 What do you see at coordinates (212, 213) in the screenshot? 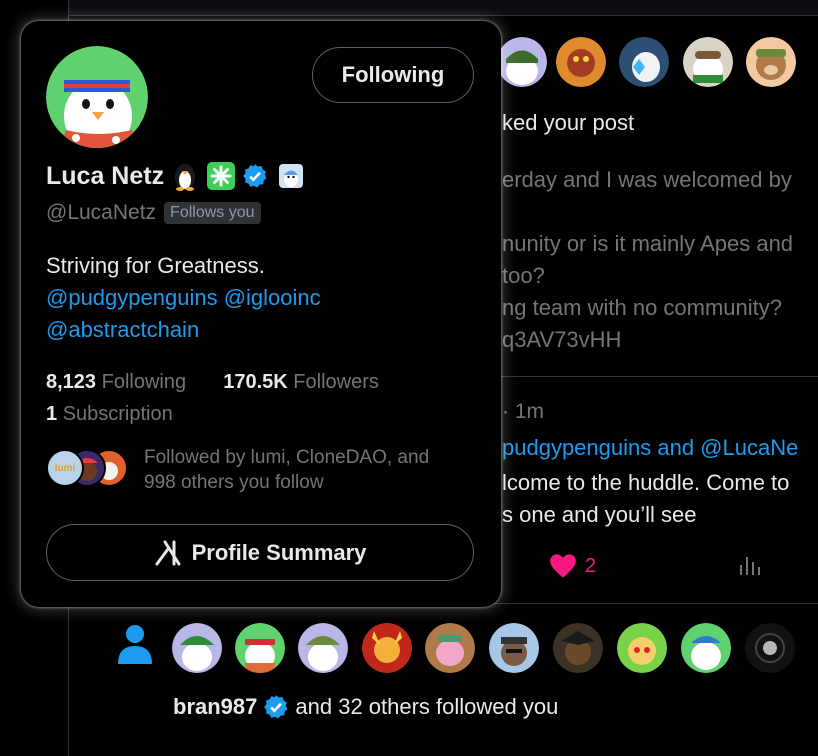
I see `follows-you-badge: Follows you` at bounding box center [212, 213].